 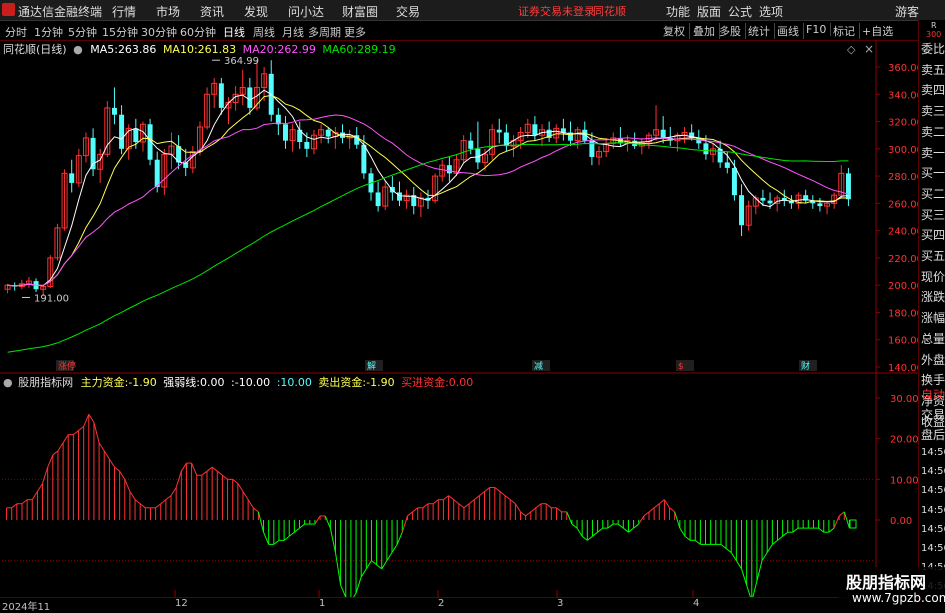 What do you see at coordinates (306, 11) in the screenshot?
I see `menu-item-ask: 问小达` at bounding box center [306, 11].